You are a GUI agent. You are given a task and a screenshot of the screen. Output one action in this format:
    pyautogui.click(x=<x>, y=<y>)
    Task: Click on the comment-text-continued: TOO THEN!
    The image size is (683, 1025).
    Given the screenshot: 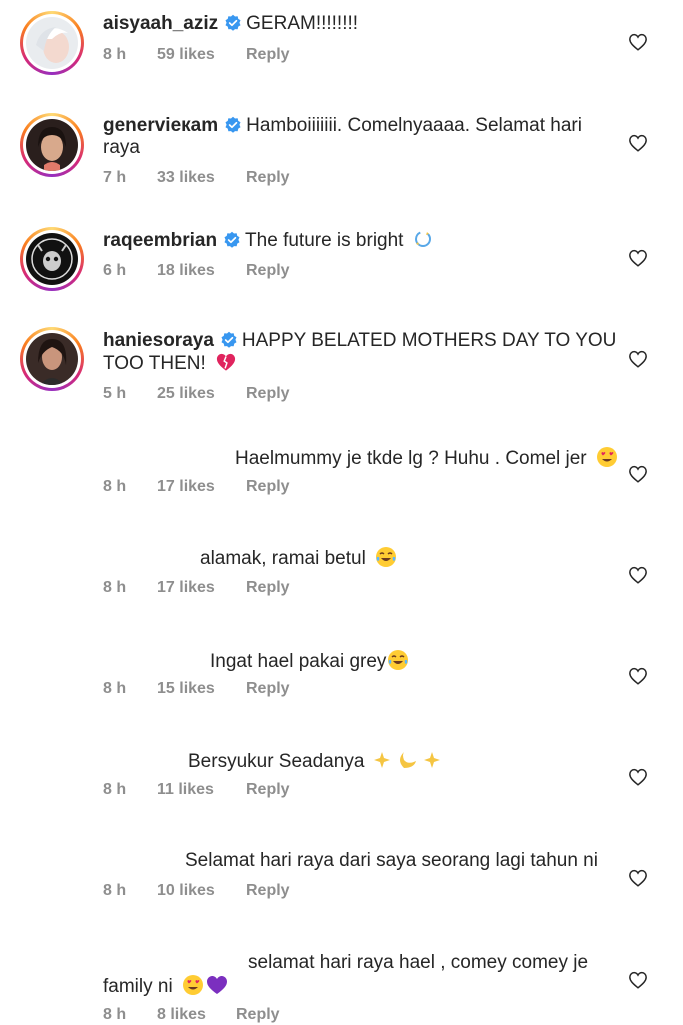 What is the action you would take?
    pyautogui.click(x=154, y=363)
    